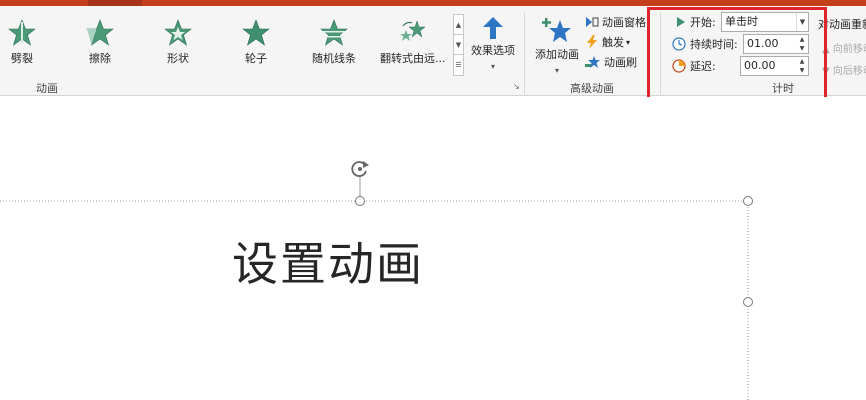  Describe the element at coordinates (849, 71) in the screenshot. I see `move-later-label: 向后移动` at that location.